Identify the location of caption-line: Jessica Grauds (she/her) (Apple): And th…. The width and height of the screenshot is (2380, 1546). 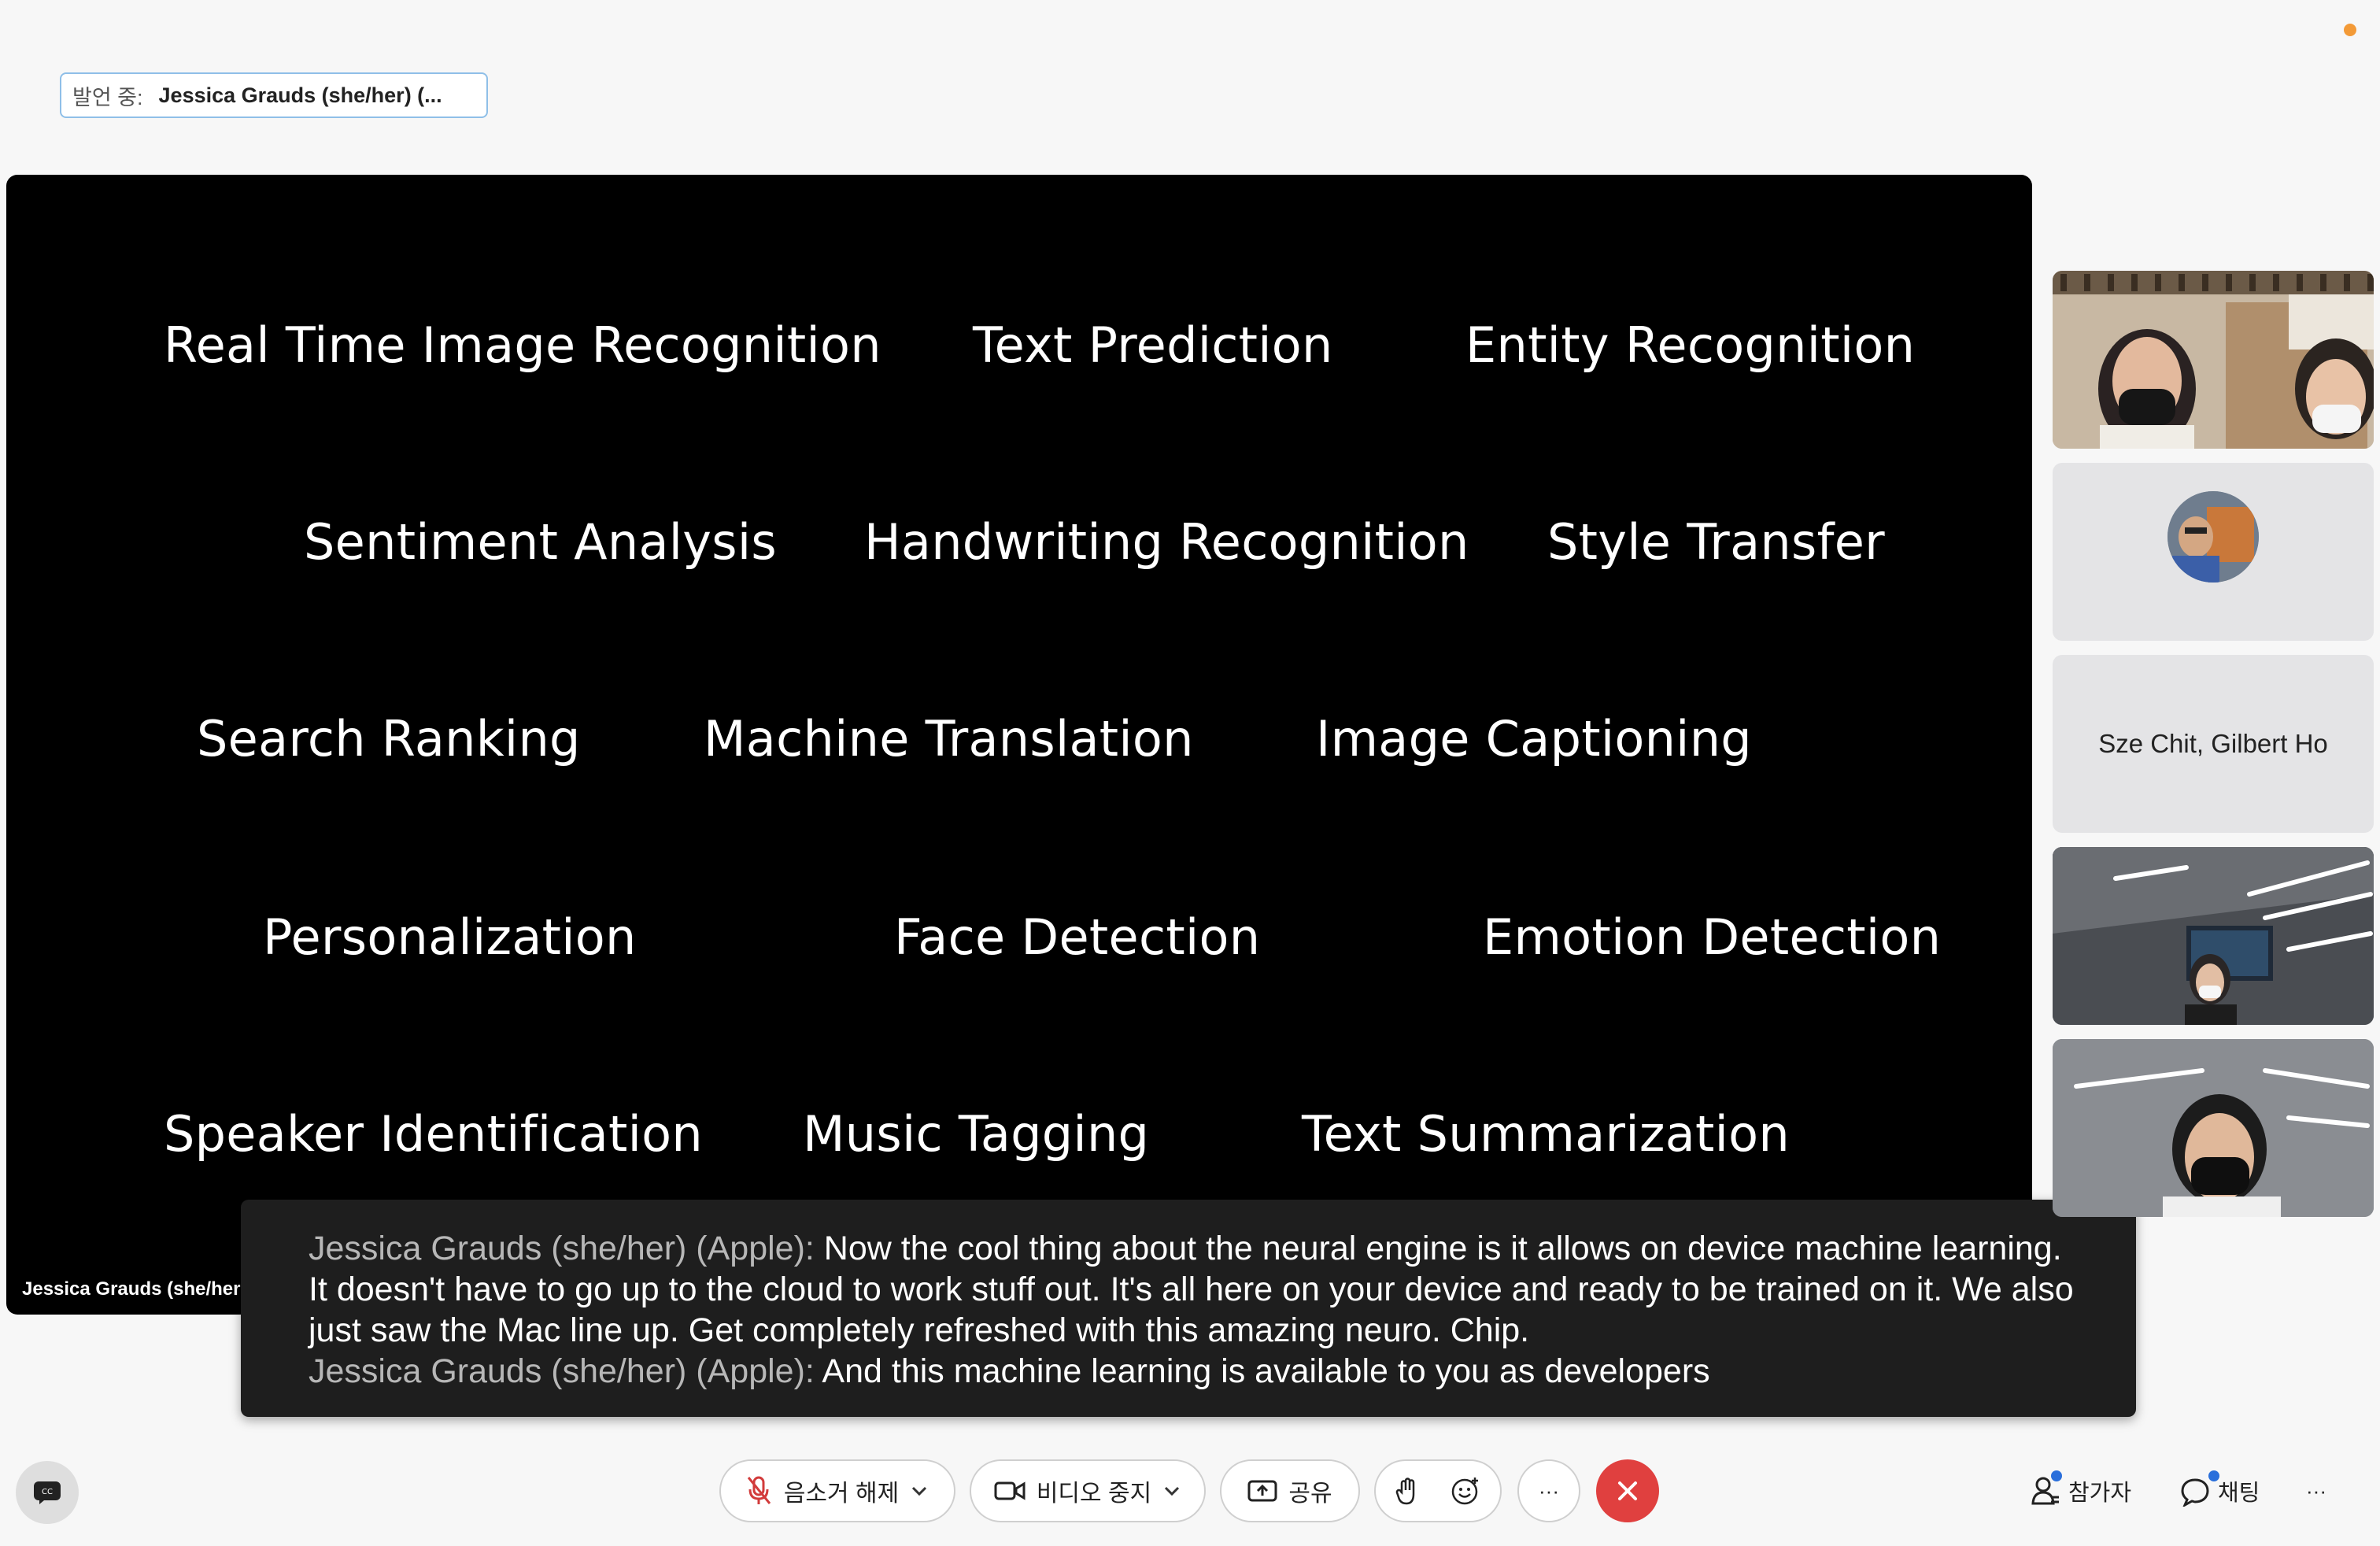
(1199, 1371).